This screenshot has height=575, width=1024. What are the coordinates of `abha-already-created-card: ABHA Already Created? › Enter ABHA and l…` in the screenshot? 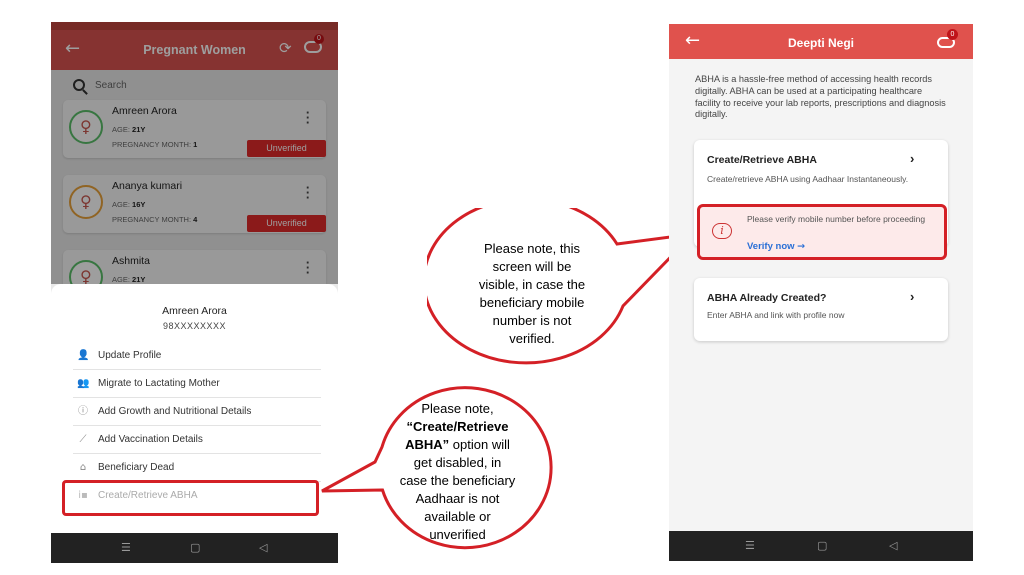 It's located at (821, 309).